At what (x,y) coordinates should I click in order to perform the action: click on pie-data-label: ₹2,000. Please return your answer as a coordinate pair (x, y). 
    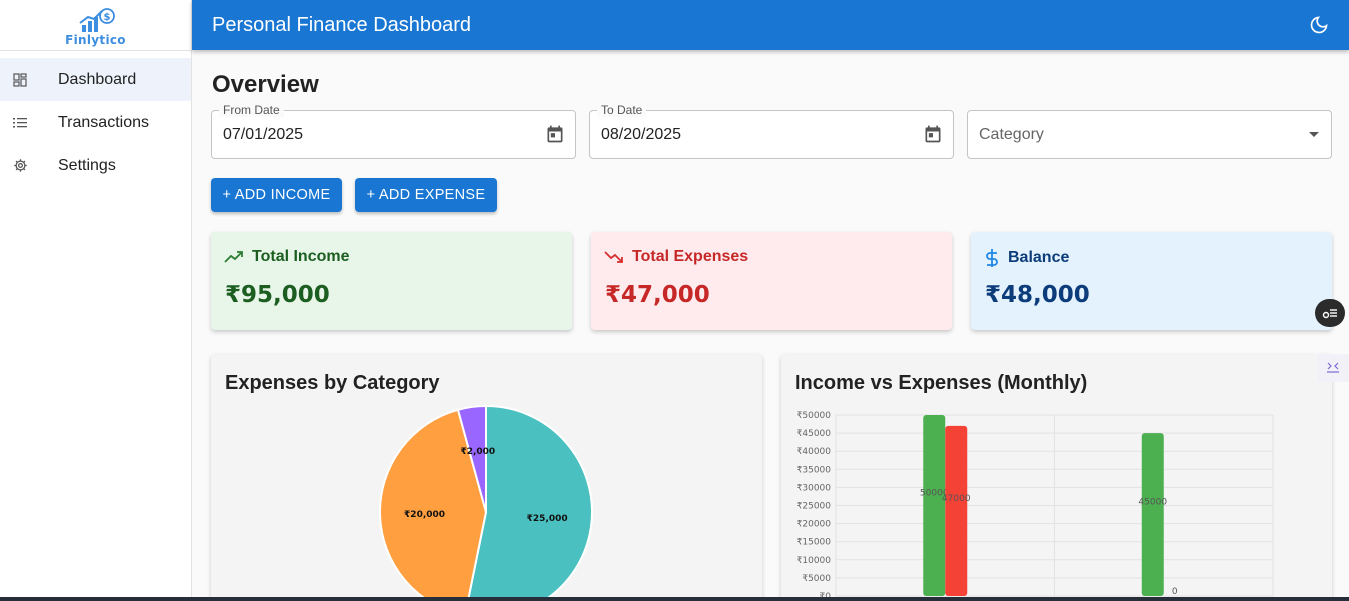
    Looking at the image, I should click on (477, 452).